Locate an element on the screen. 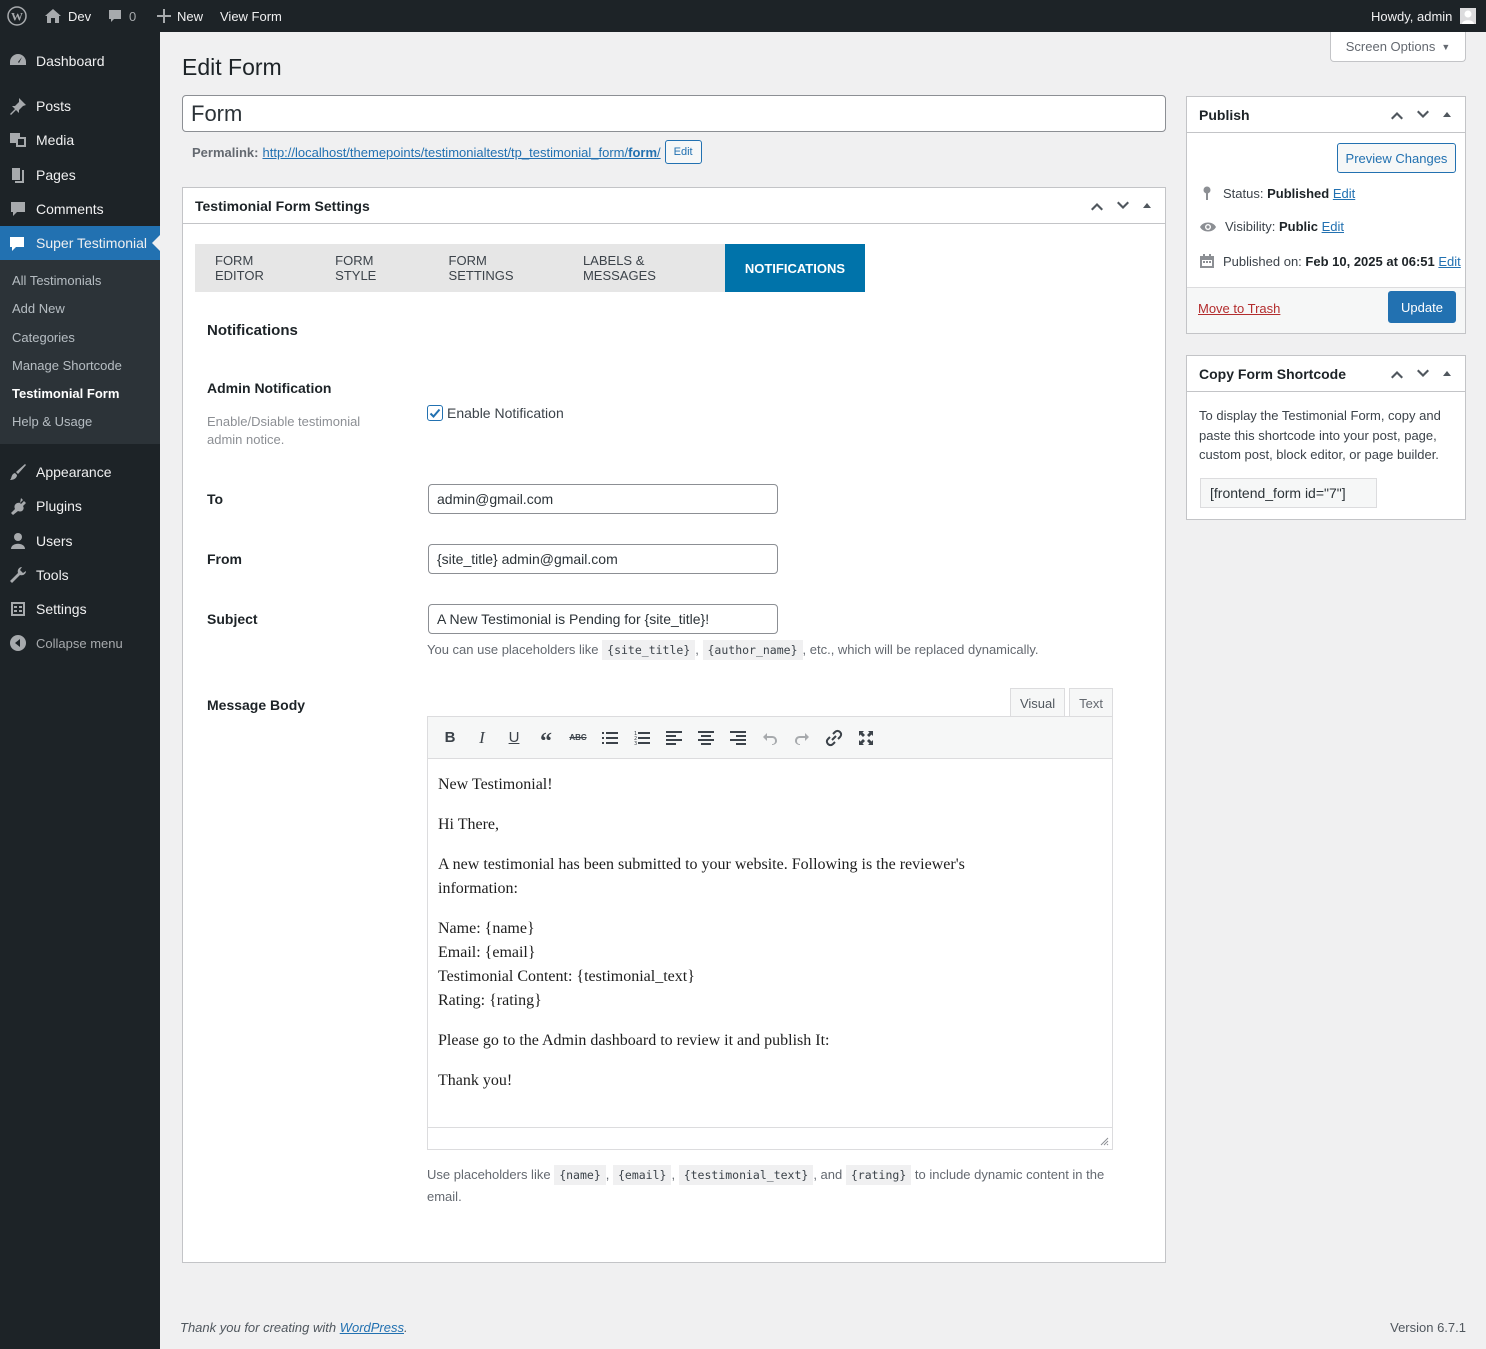  collapse-label: Collapse menu is located at coordinates (79, 643).